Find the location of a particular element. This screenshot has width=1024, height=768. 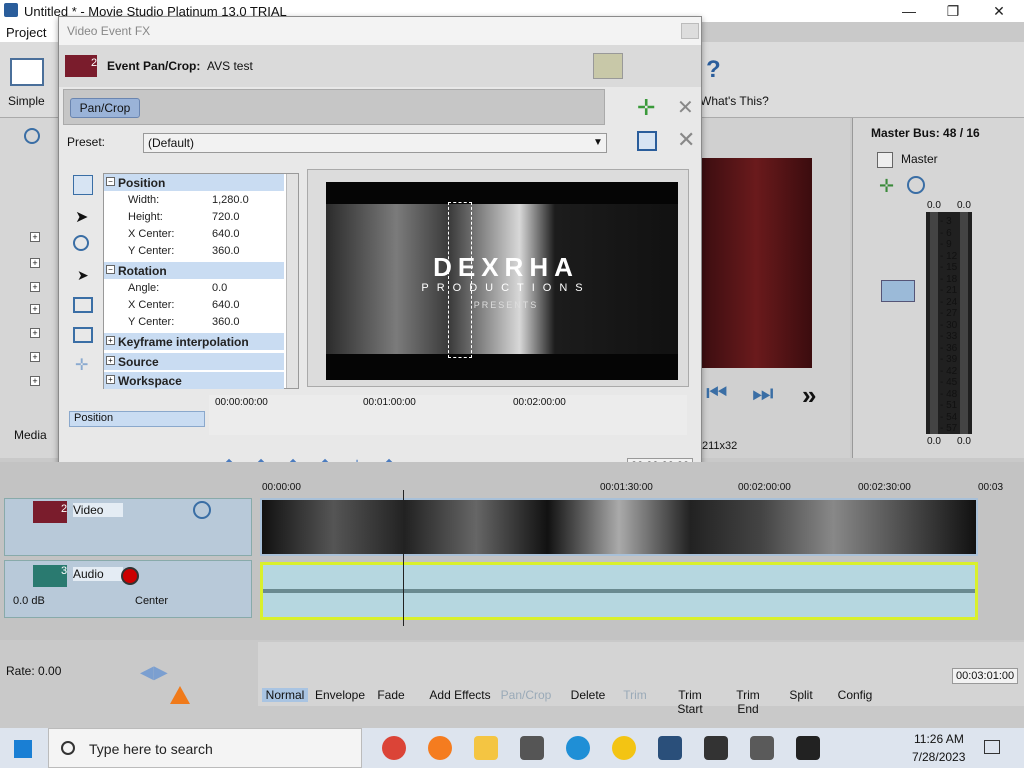

record-arm-icon is located at coordinates (130, 576).